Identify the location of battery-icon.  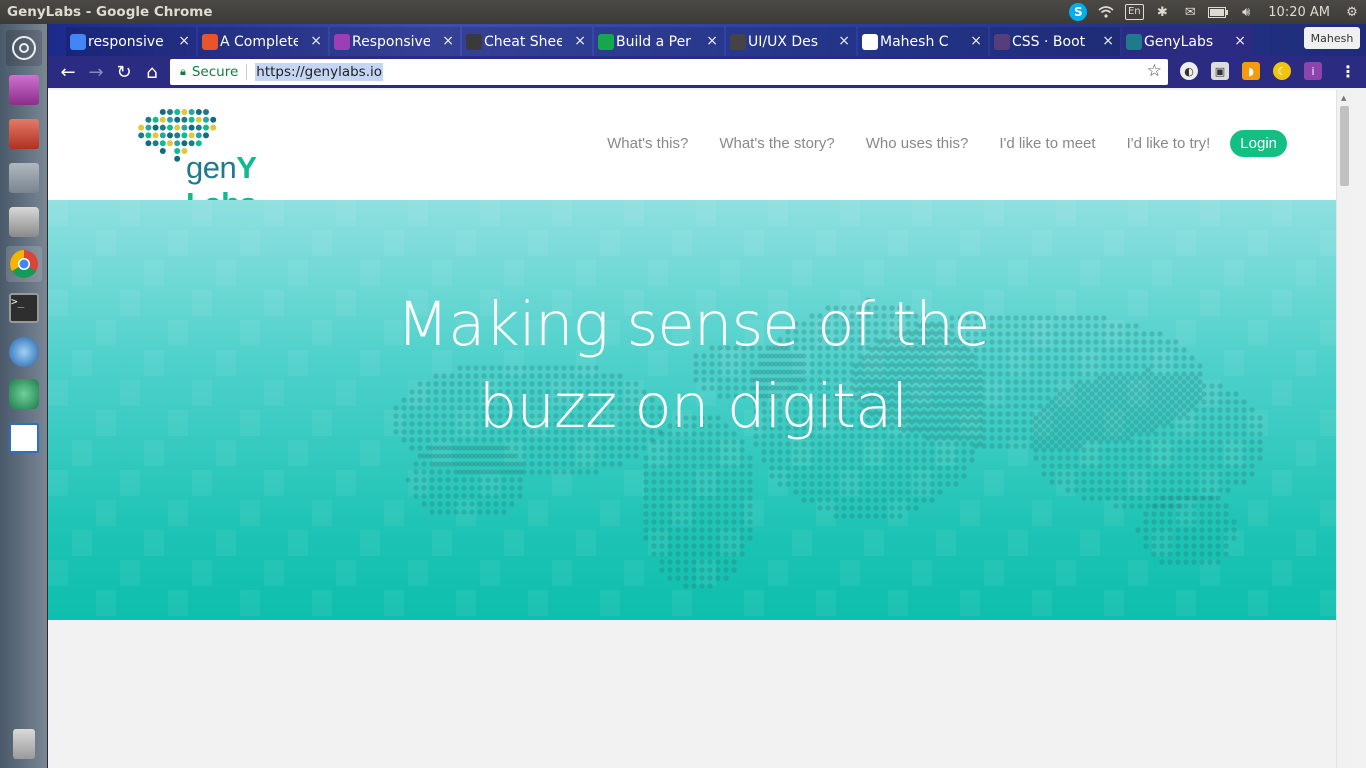
(1218, 12).